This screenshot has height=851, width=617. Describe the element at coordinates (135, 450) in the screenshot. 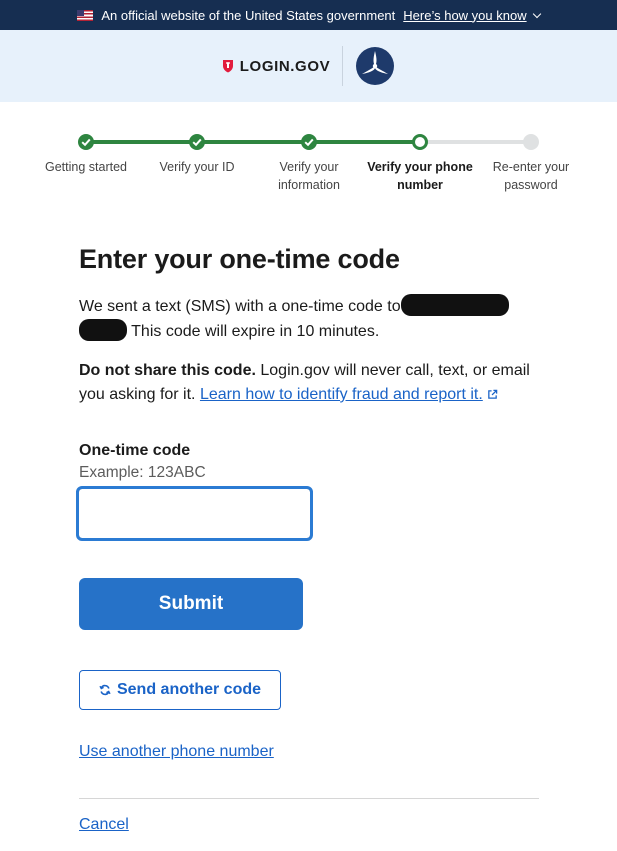

I see `code-label: One-time code` at that location.